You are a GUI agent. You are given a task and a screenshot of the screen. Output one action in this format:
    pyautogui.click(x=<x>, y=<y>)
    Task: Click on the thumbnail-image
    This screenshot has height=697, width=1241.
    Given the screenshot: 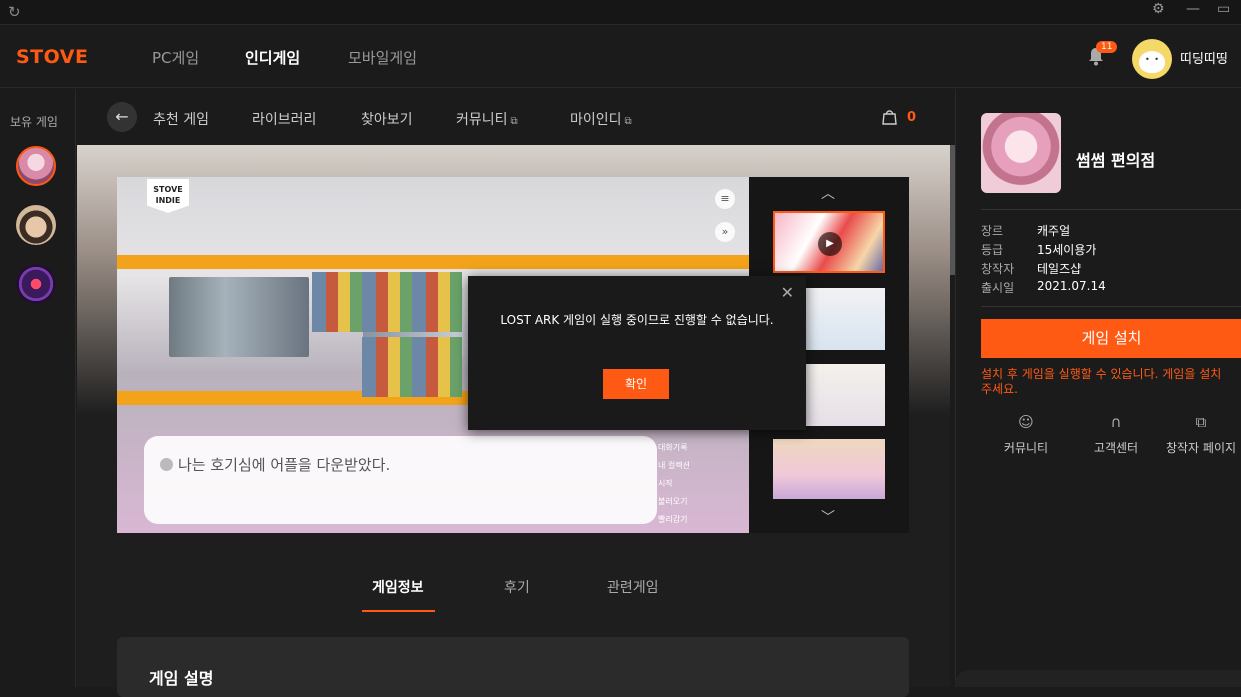 What is the action you would take?
    pyautogui.click(x=829, y=469)
    